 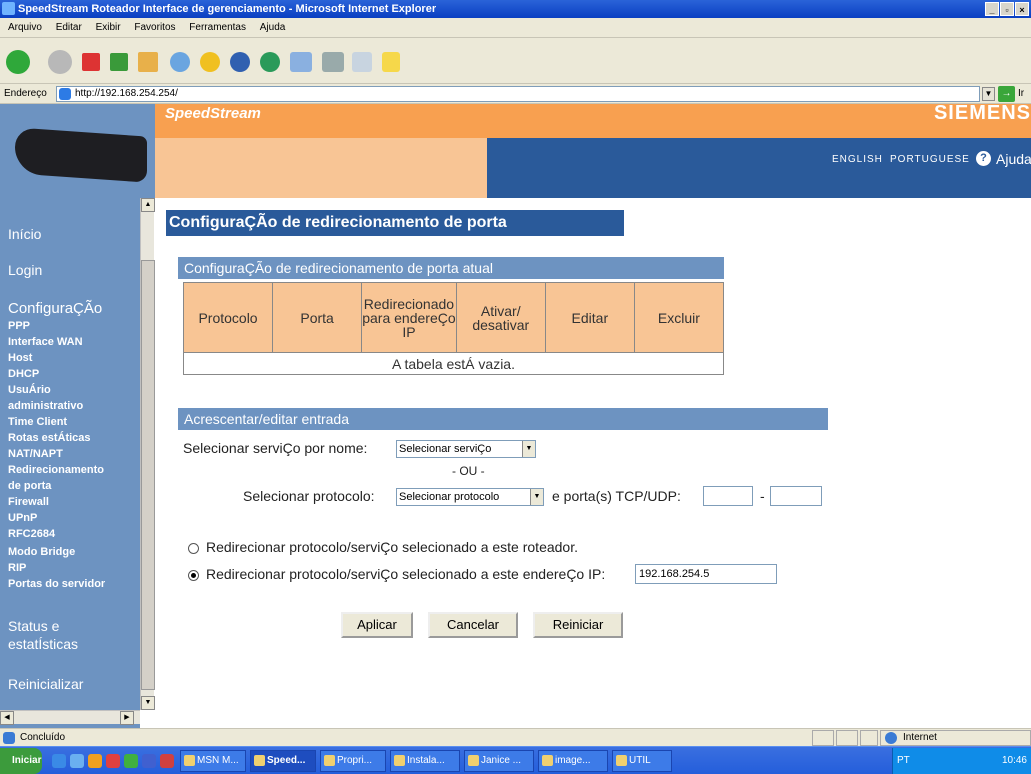 What do you see at coordinates (22, 518) in the screenshot?
I see `nav-upnp: UPnP` at bounding box center [22, 518].